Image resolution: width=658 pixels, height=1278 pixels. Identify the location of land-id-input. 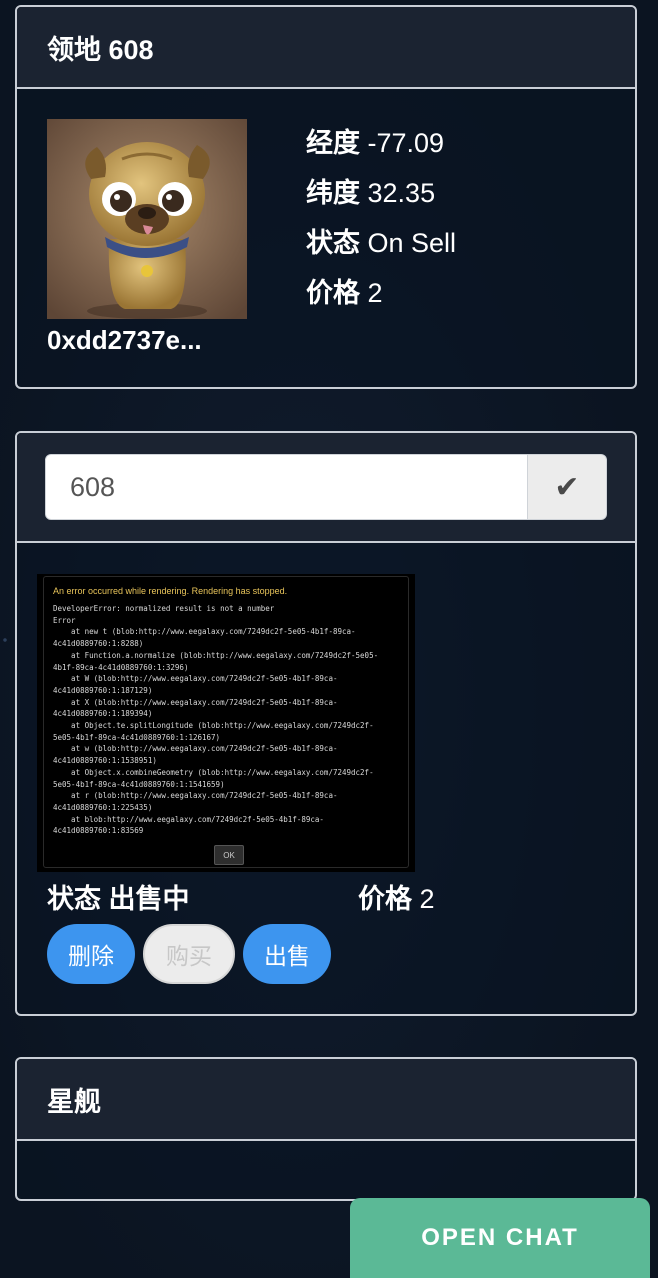
(286, 487).